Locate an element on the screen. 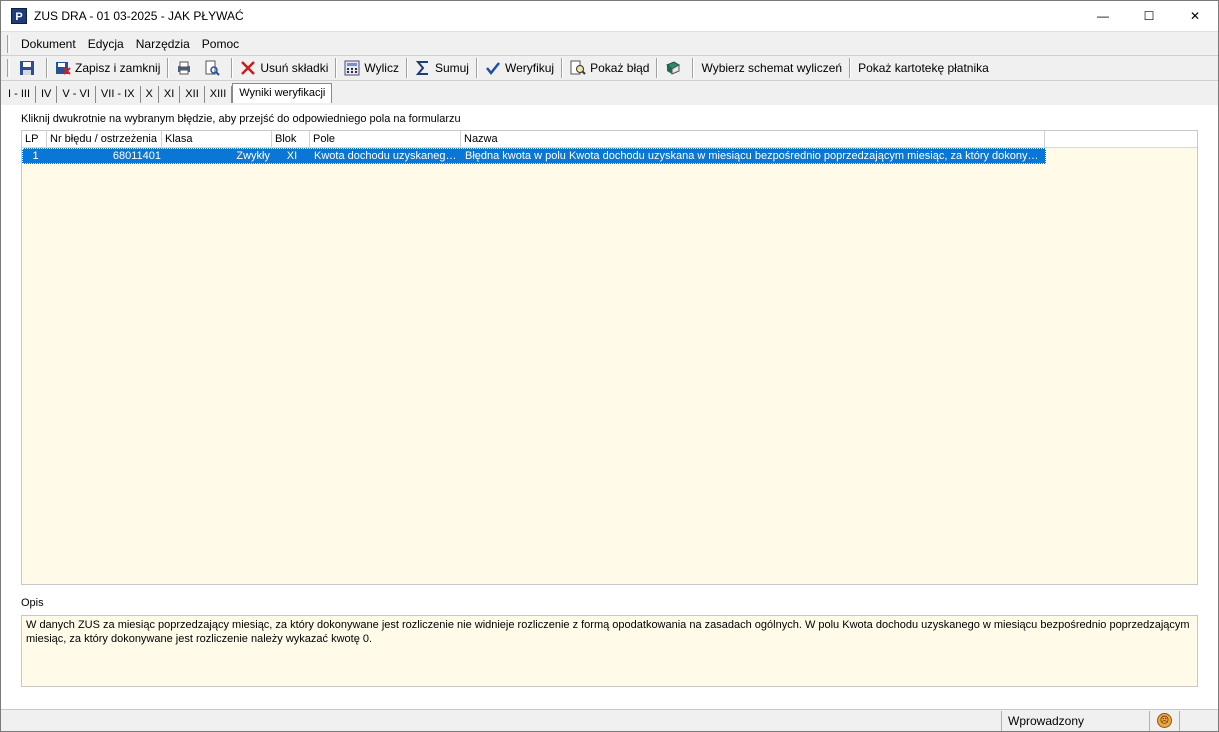 This screenshot has height=732, width=1219. print-button is located at coordinates (186, 68).